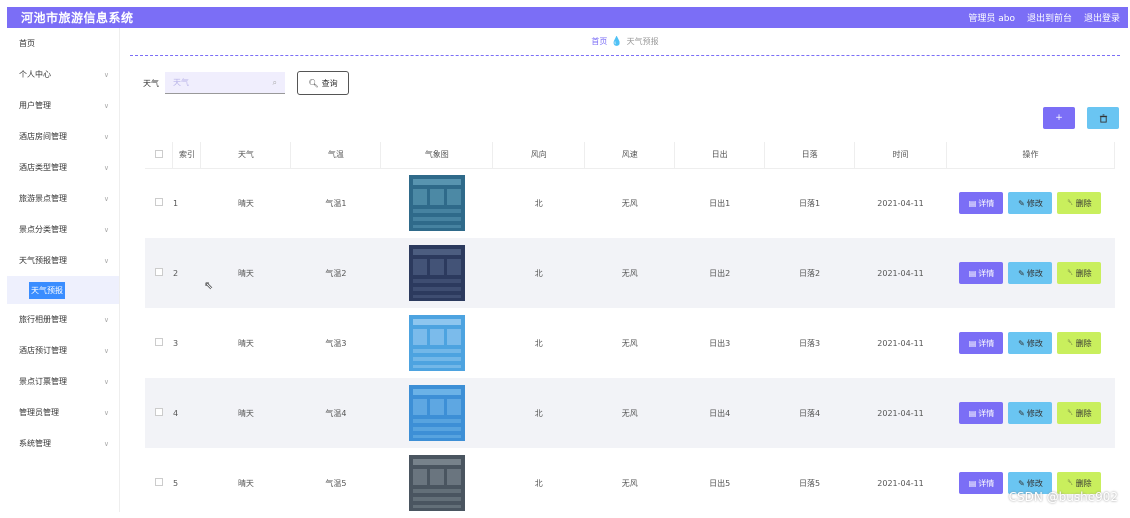 This screenshot has height=518, width=1130. What do you see at coordinates (991, 17) in the screenshot?
I see `admin-user-link: 管理员 abo` at bounding box center [991, 17].